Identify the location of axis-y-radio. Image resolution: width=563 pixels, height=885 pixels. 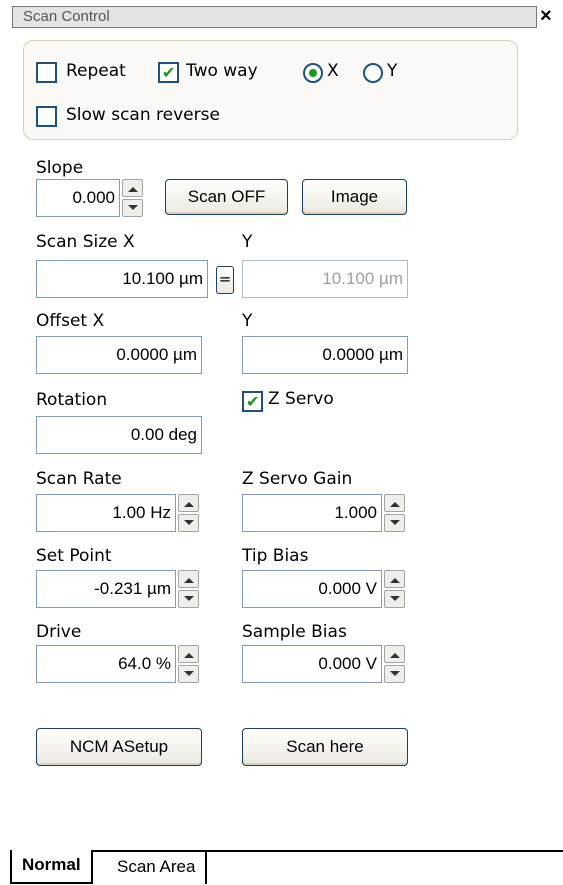
(373, 73).